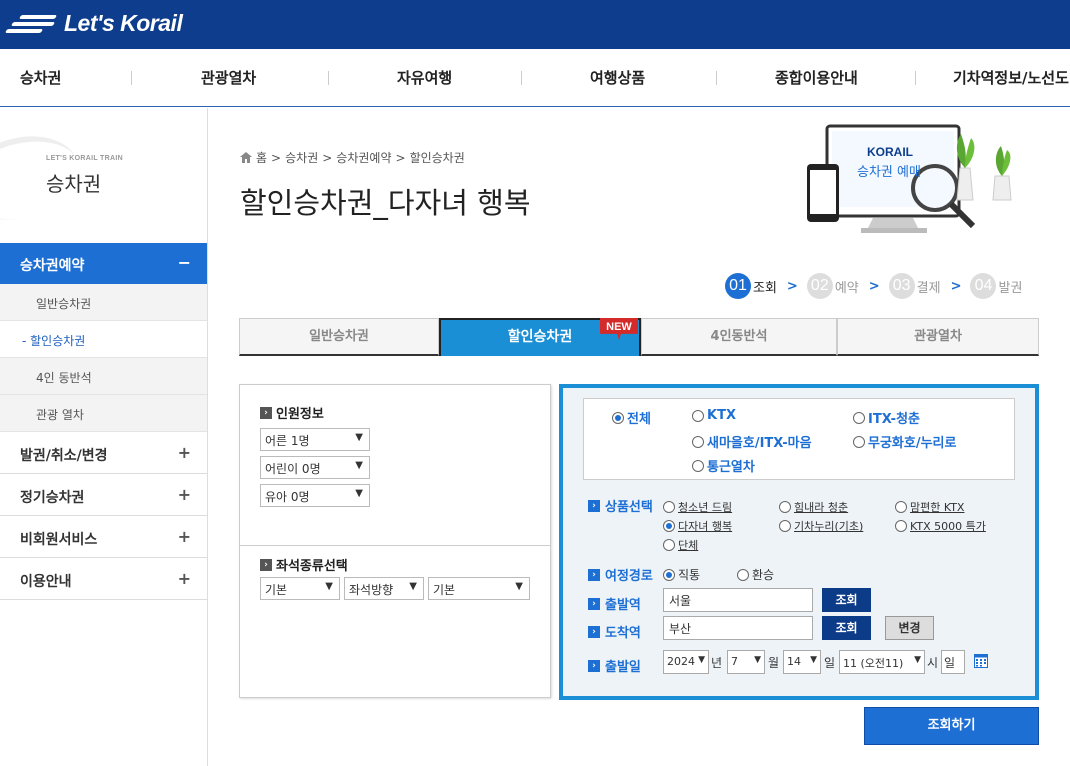 This screenshot has width=1070, height=766. I want to click on hour-unit: 시, so click(933, 663).